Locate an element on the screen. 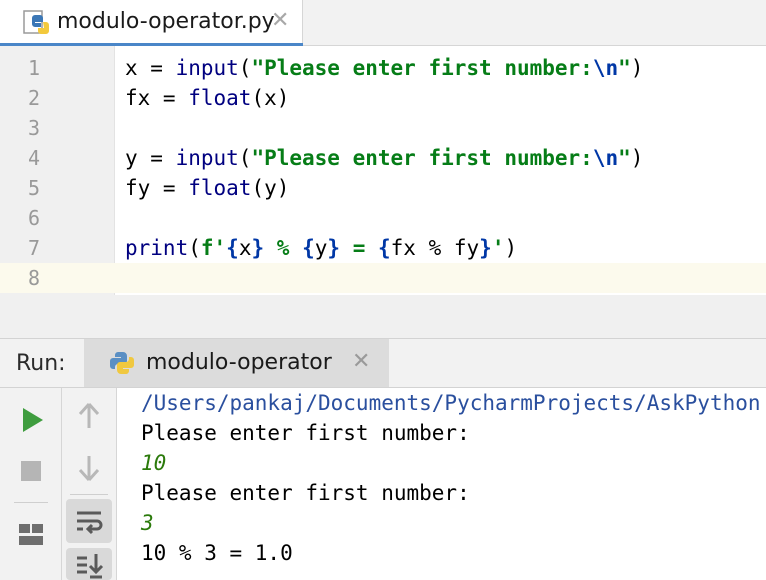 The height and width of the screenshot is (580, 766). run-label: Run: is located at coordinates (41, 363).